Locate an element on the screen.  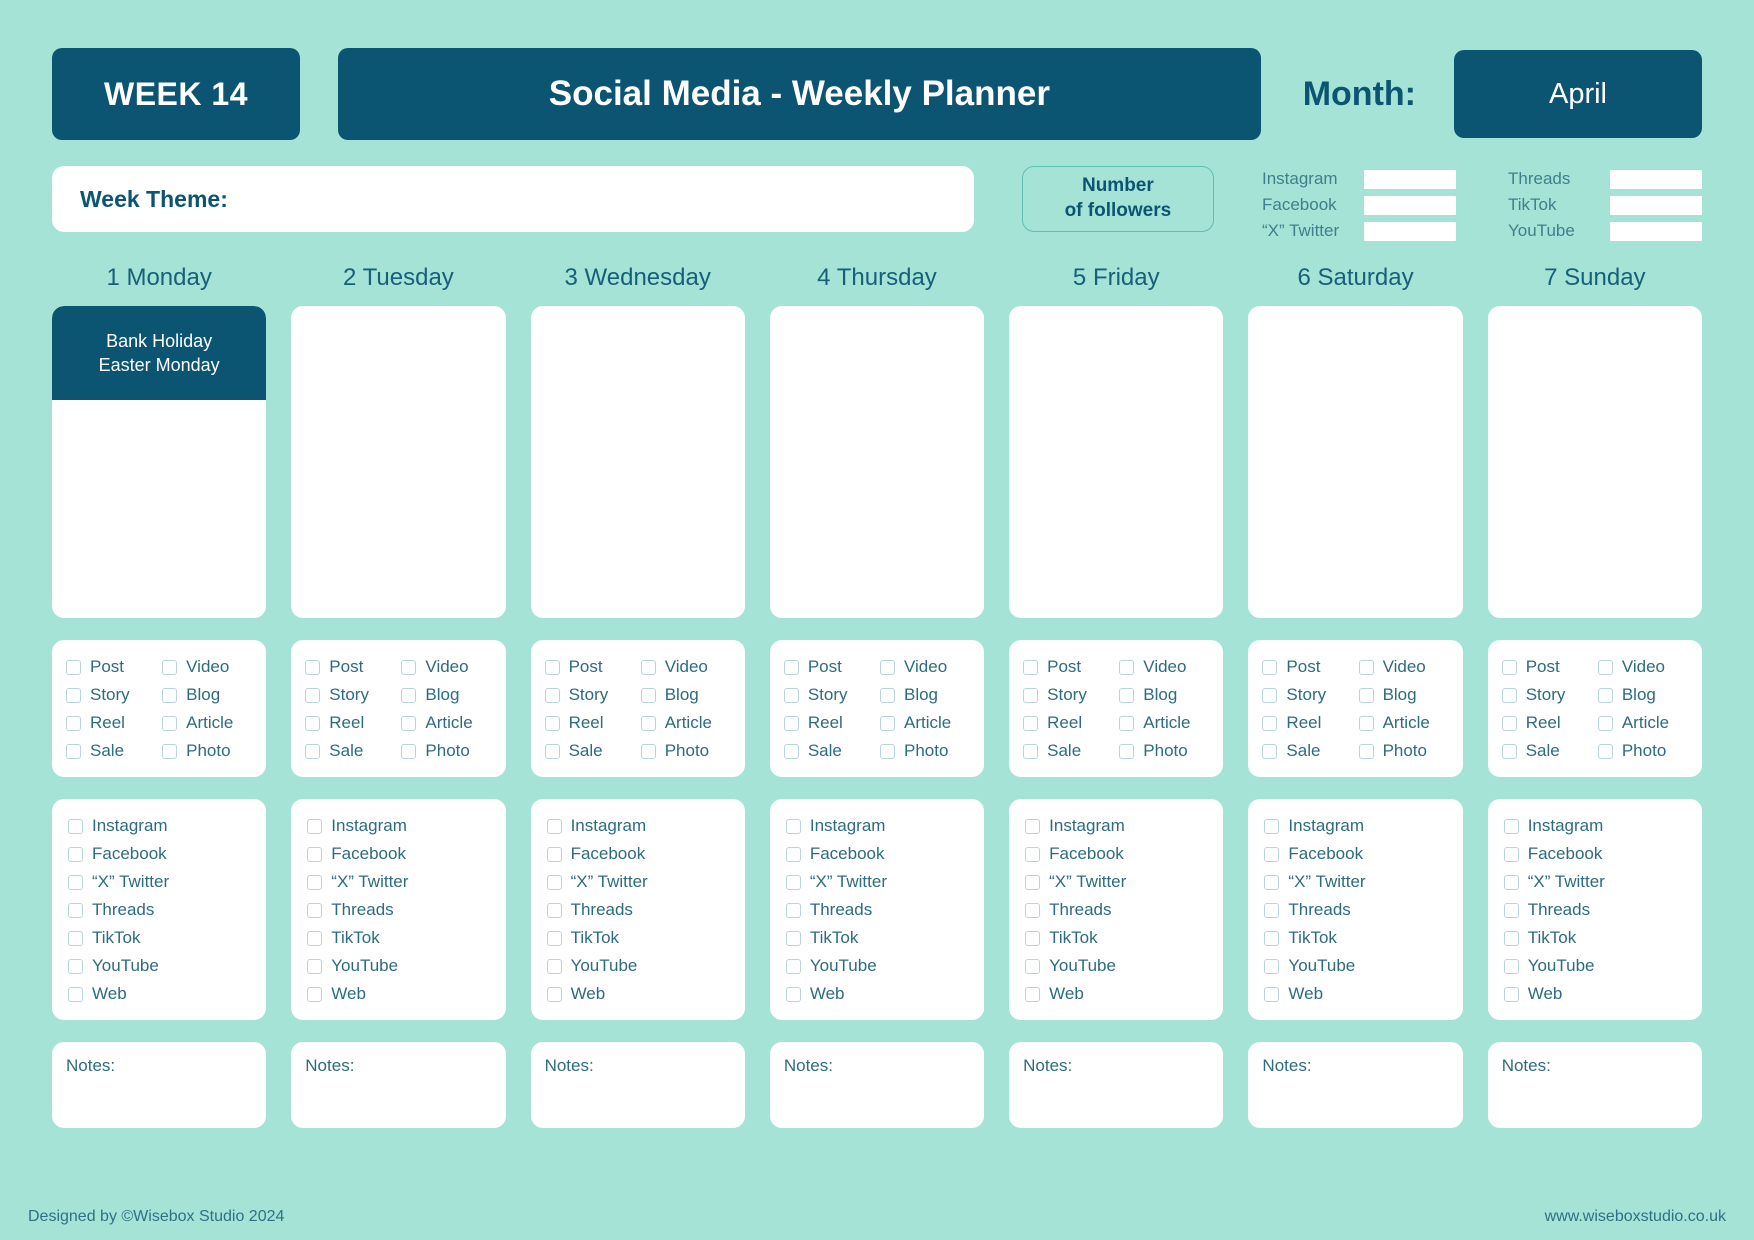
platform-option: “X” Twitter is located at coordinates (1595, 882).